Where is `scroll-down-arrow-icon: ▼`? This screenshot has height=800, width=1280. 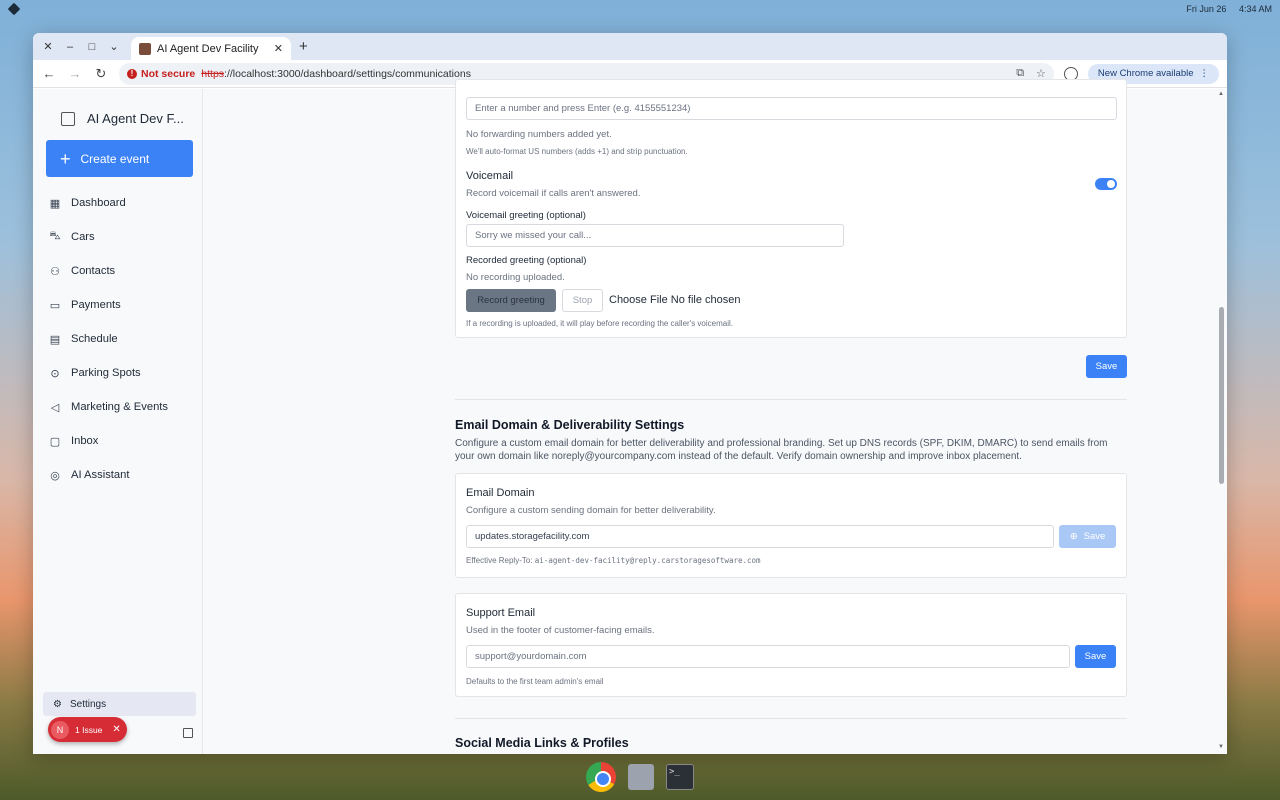 scroll-down-arrow-icon: ▼ is located at coordinates (1221, 747).